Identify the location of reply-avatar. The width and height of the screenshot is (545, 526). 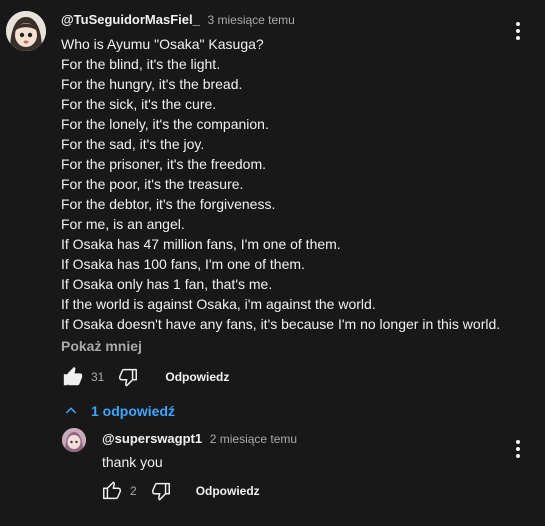
(74, 440).